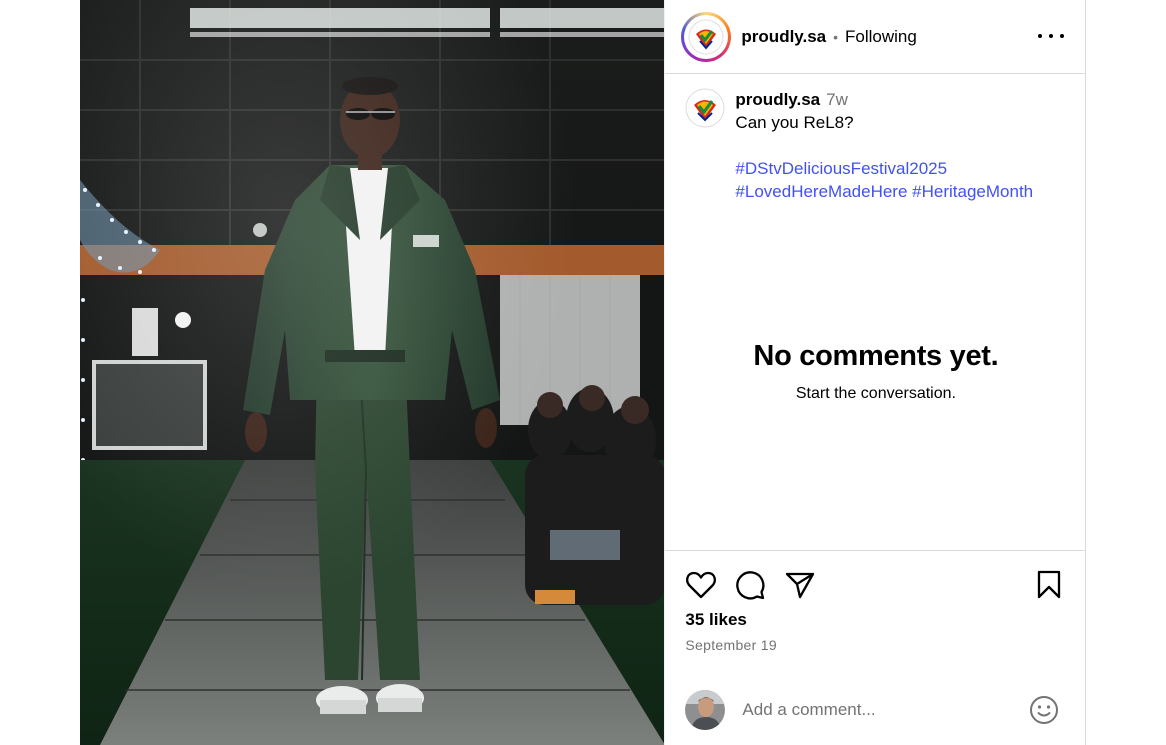 The height and width of the screenshot is (745, 1166). Describe the element at coordinates (705, 710) in the screenshot. I see `current-user-avatar` at that location.